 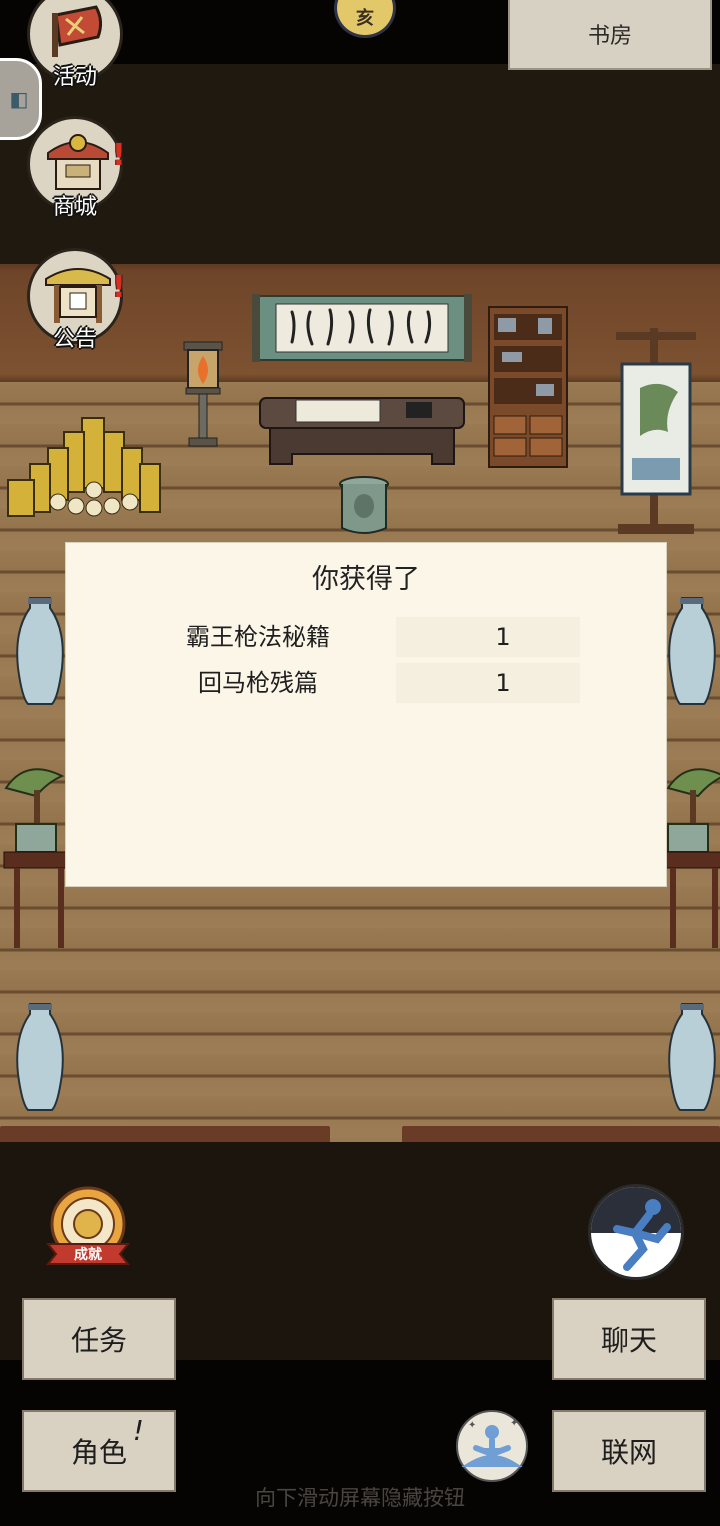 I want to click on vase-left-upper, so click(x=40, y=651).